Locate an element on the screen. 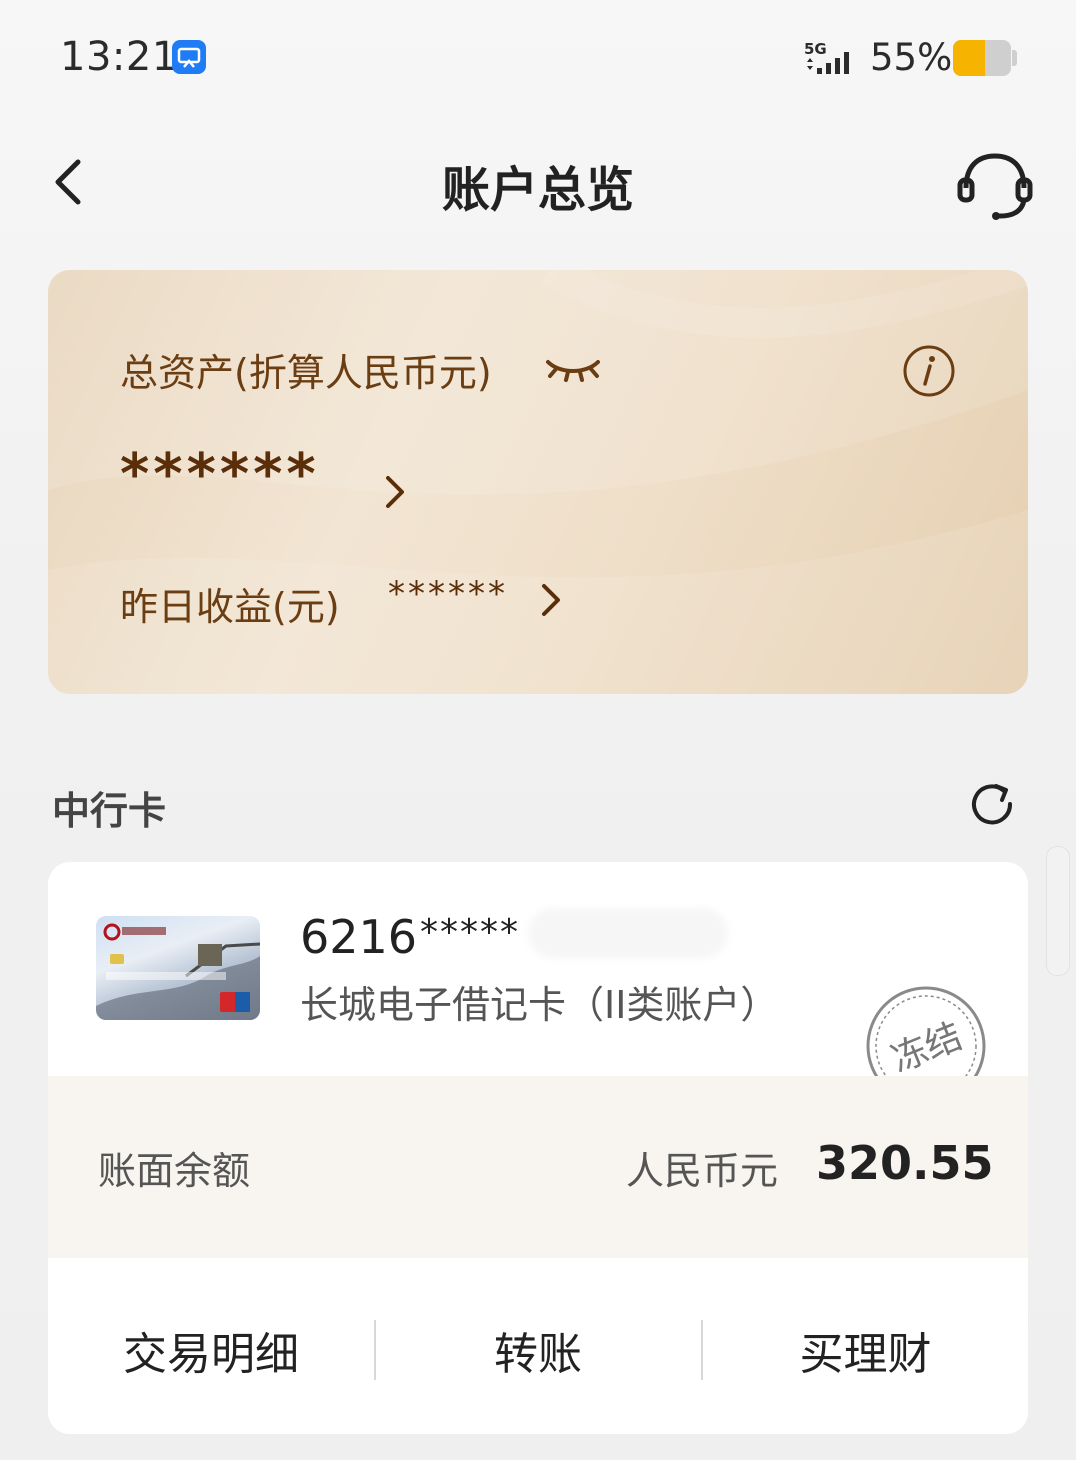 This screenshot has width=1076, height=1460. balance-label: 账面余额 is located at coordinates (174, 1171).